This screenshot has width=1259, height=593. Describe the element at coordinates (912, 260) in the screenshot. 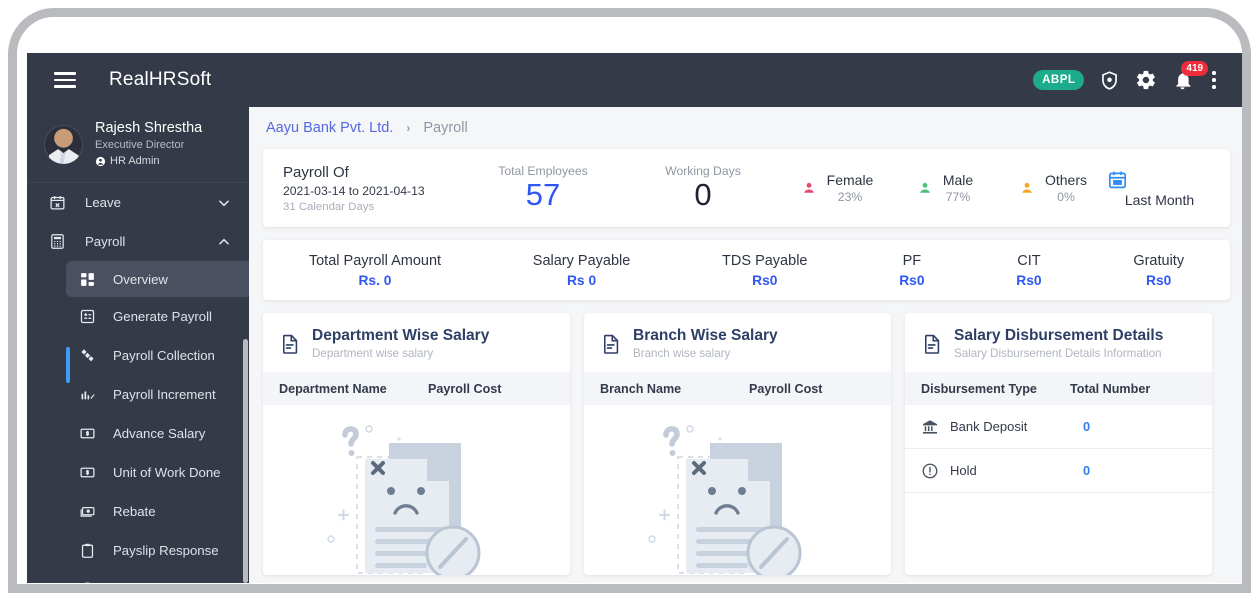

I see `amount-label: PF` at that location.